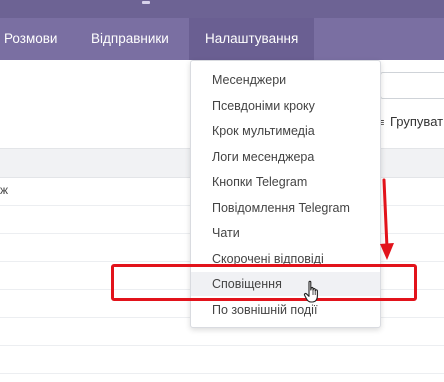  What do you see at coordinates (310, 291) in the screenshot?
I see `hand-pointer-icon` at bounding box center [310, 291].